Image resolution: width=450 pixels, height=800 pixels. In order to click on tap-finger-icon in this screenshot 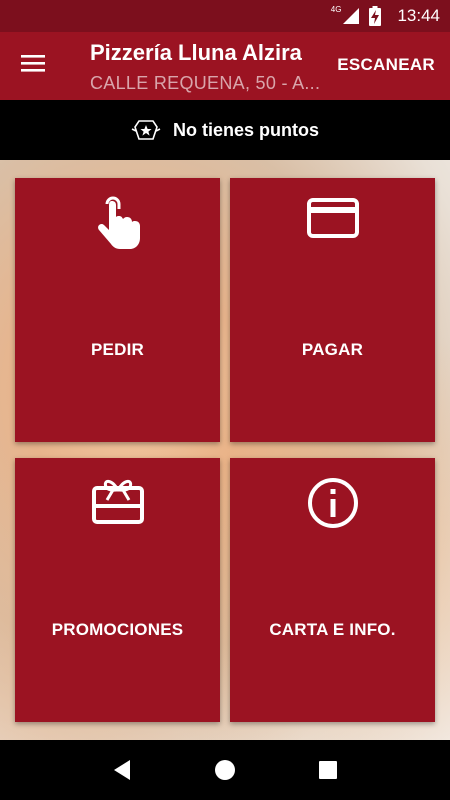, I will do `click(118, 222)`.